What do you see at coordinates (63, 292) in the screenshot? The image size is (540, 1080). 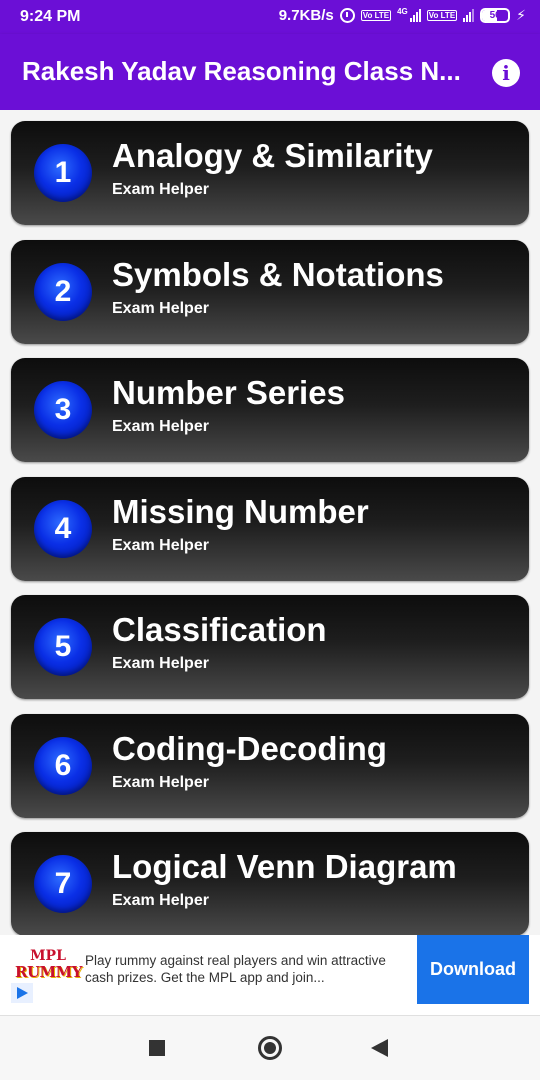 I see `number-badge: 2` at bounding box center [63, 292].